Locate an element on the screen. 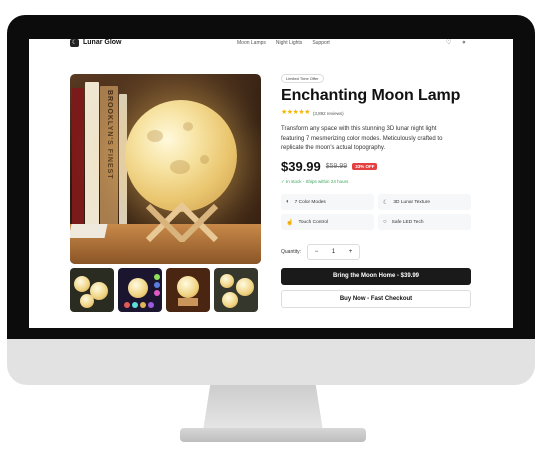 The height and width of the screenshot is (457, 546). lamp-stand is located at coordinates (182, 222).